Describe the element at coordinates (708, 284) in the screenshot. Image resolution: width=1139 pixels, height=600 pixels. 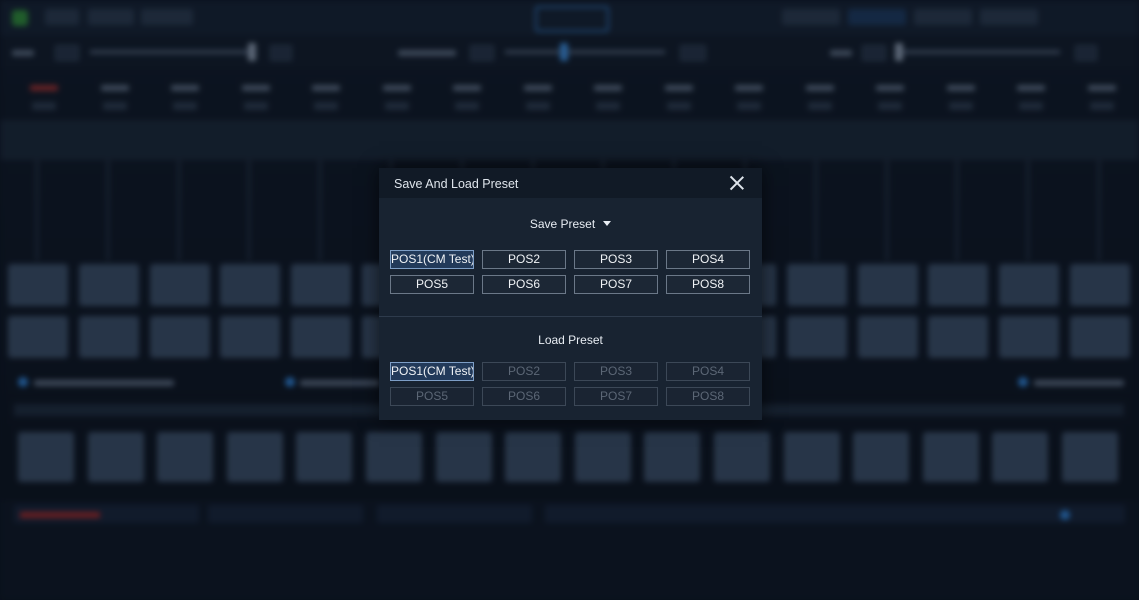
I see `save-preset-pos8-button: POS8` at that location.